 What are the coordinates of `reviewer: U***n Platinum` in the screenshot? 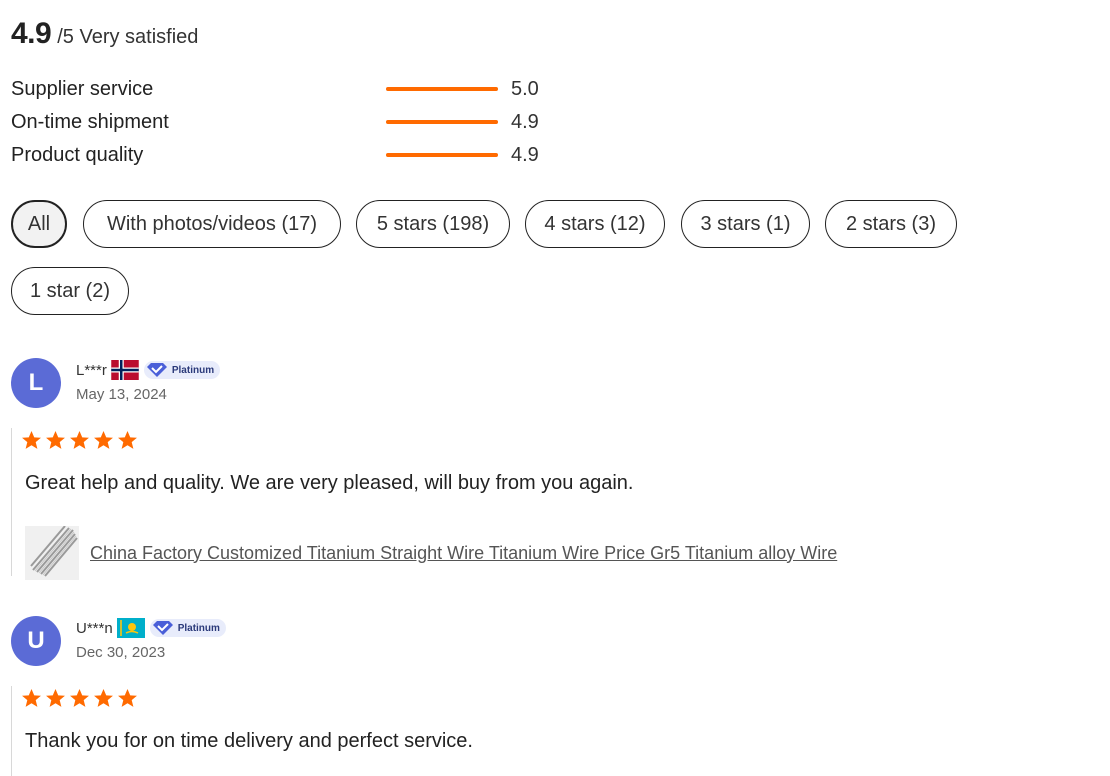 It's located at (151, 628).